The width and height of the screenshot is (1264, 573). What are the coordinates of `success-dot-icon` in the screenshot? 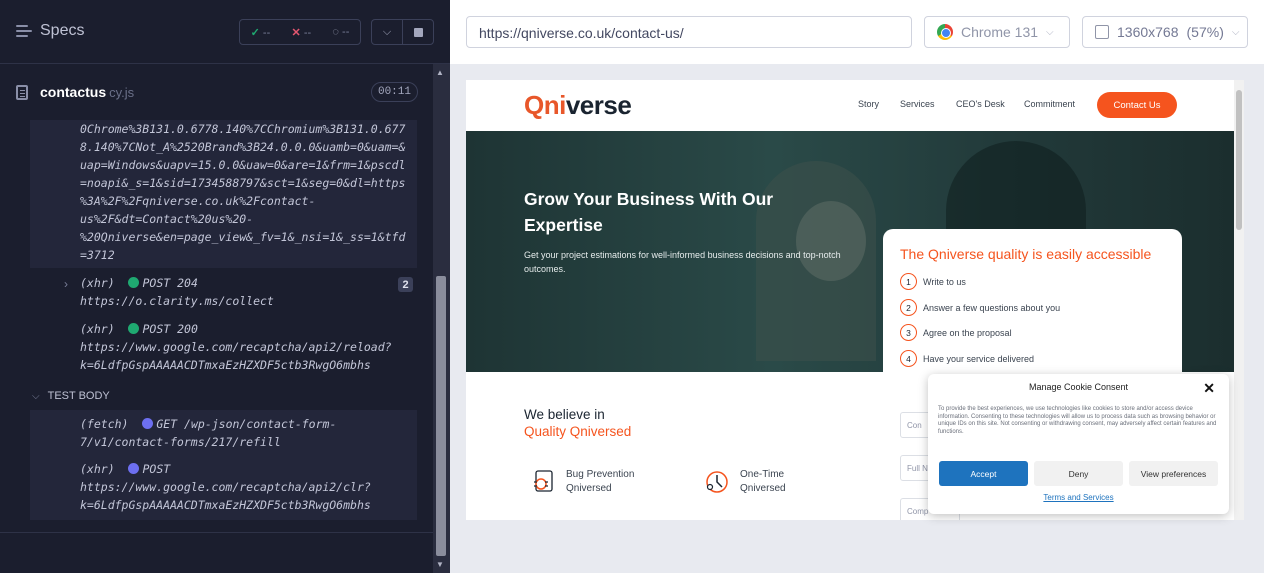 It's located at (134, 328).